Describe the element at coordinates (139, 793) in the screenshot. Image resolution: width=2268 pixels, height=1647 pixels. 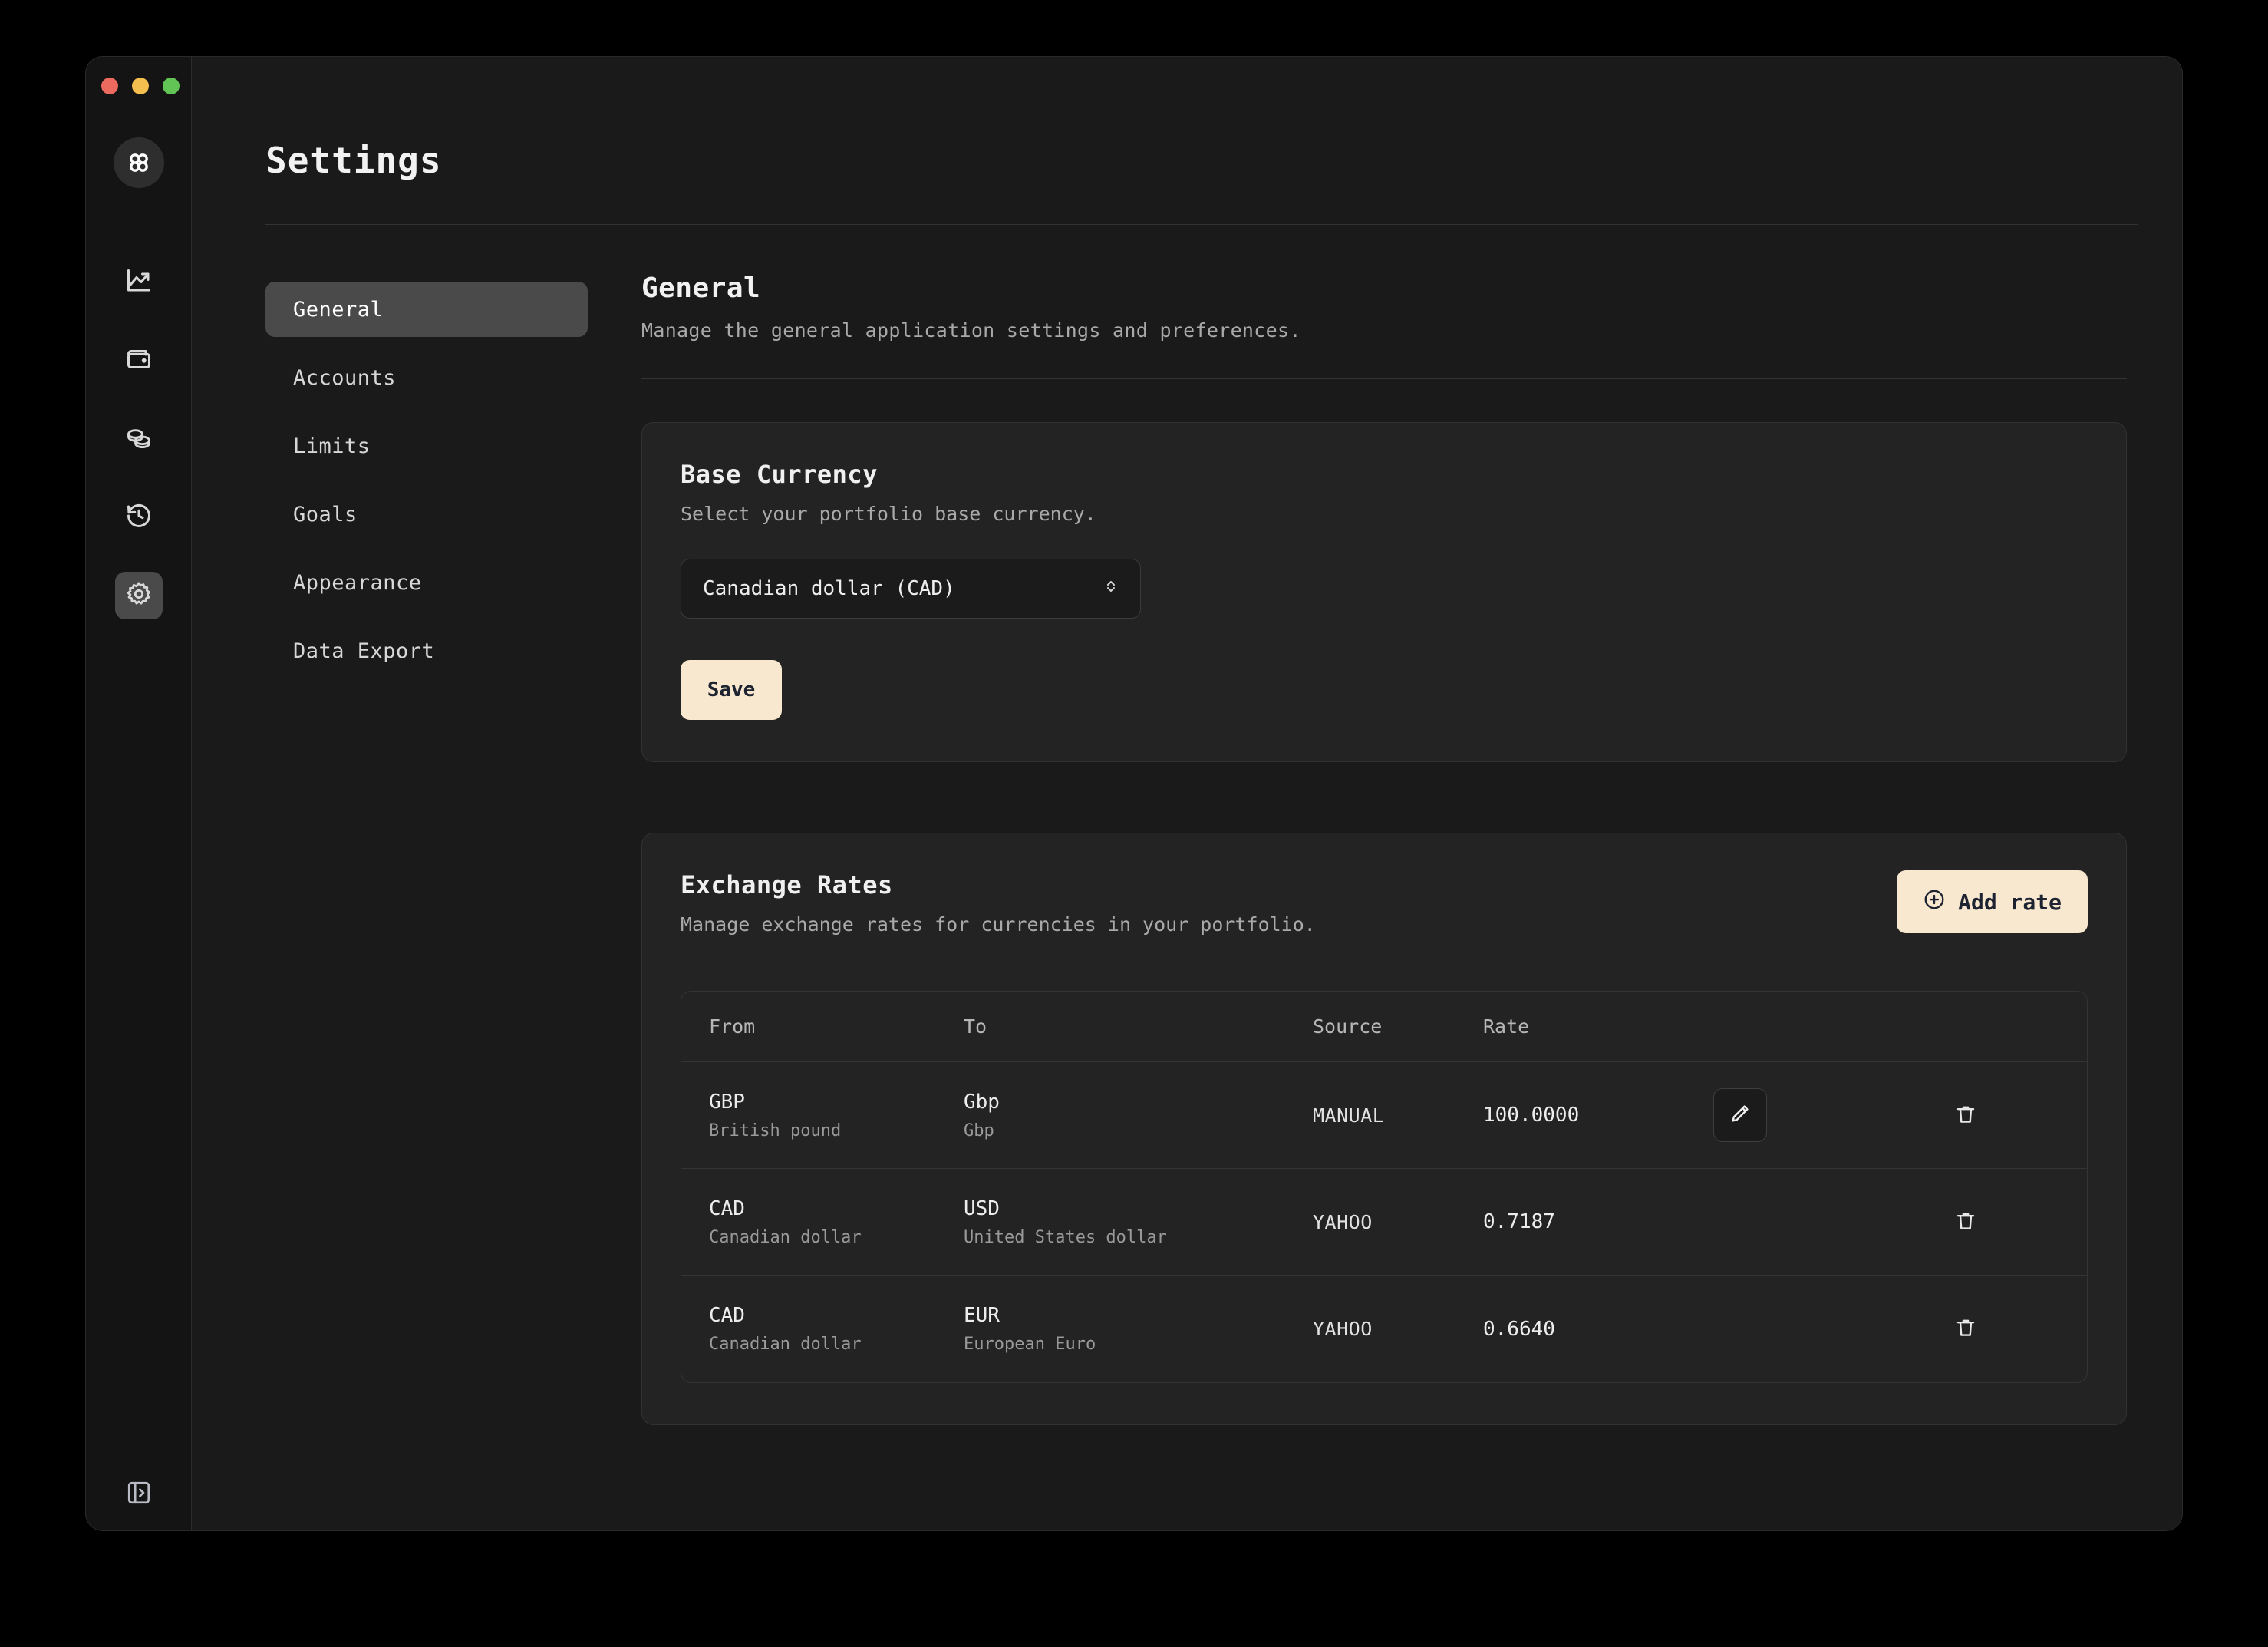
I see `icon-rail` at that location.